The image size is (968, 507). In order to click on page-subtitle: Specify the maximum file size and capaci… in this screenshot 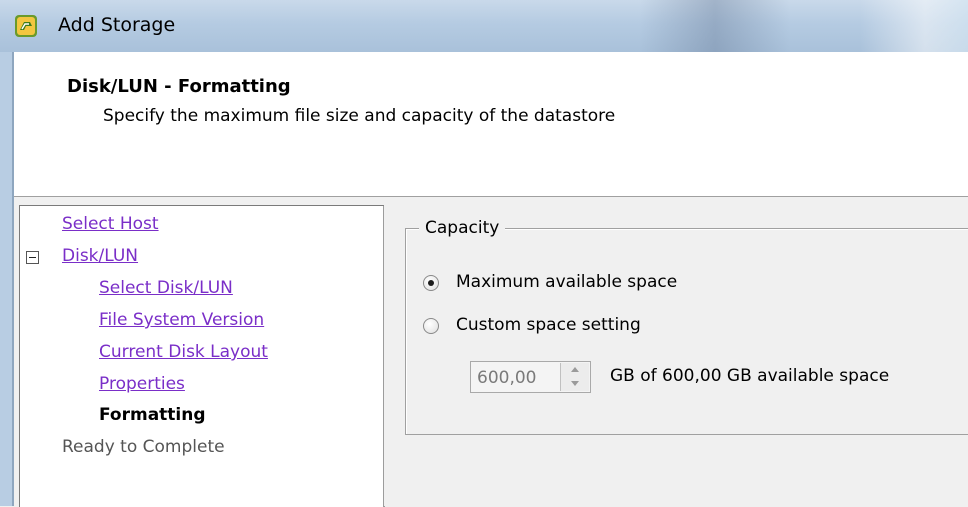, I will do `click(359, 116)`.